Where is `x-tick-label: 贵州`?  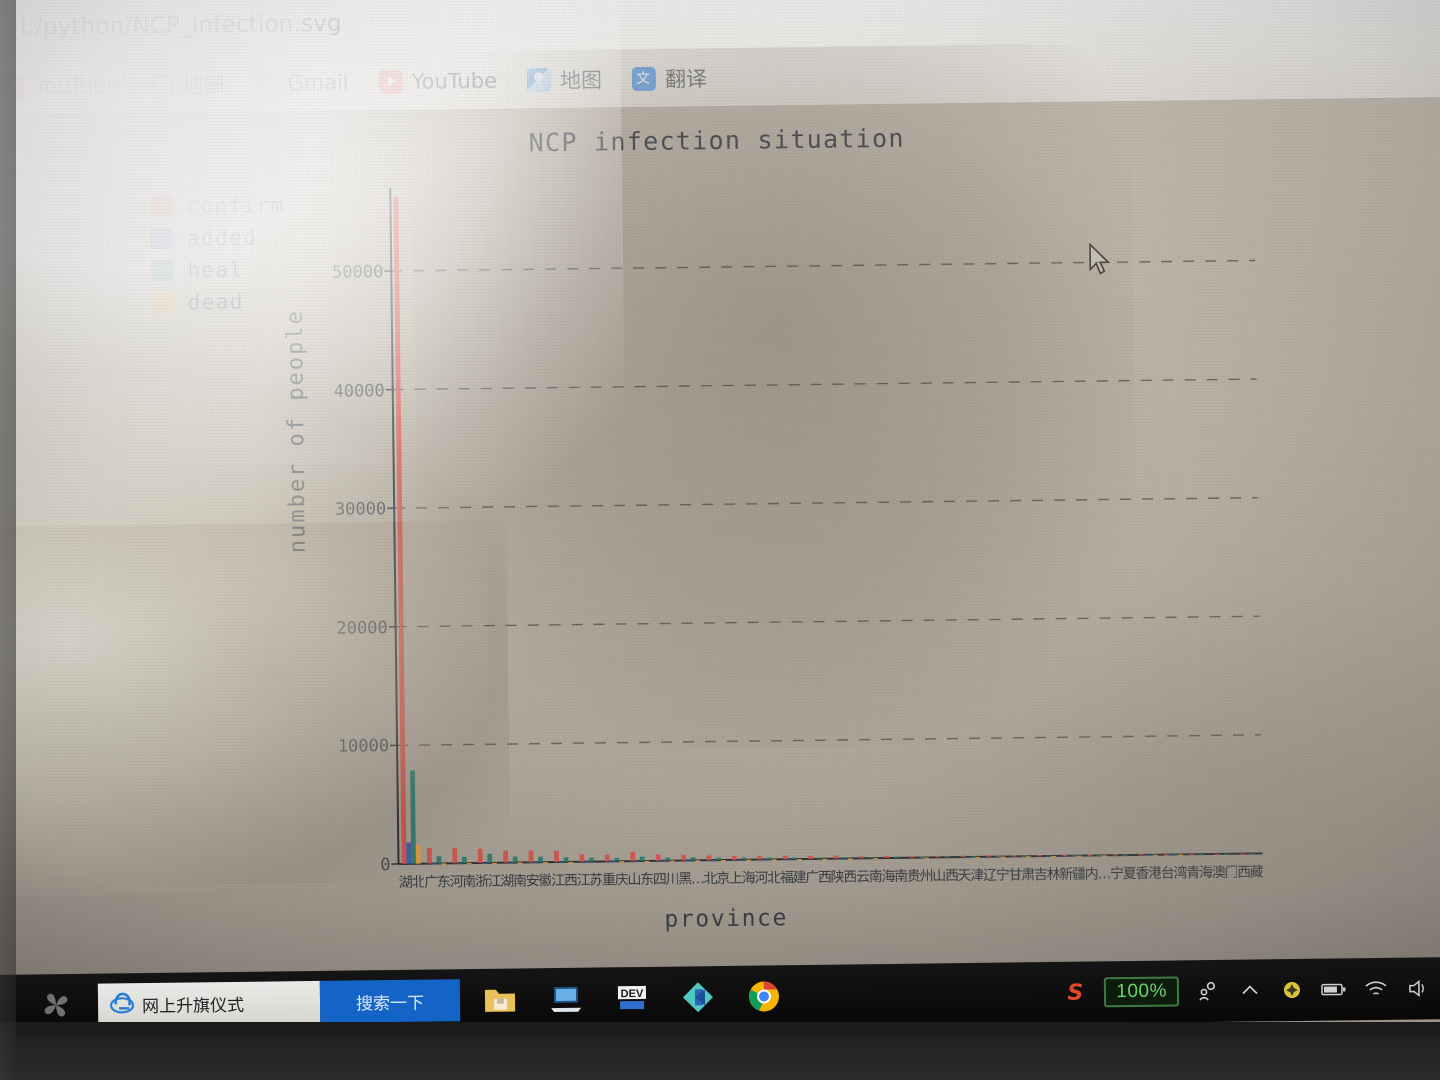 x-tick-label: 贵州 is located at coordinates (919, 876).